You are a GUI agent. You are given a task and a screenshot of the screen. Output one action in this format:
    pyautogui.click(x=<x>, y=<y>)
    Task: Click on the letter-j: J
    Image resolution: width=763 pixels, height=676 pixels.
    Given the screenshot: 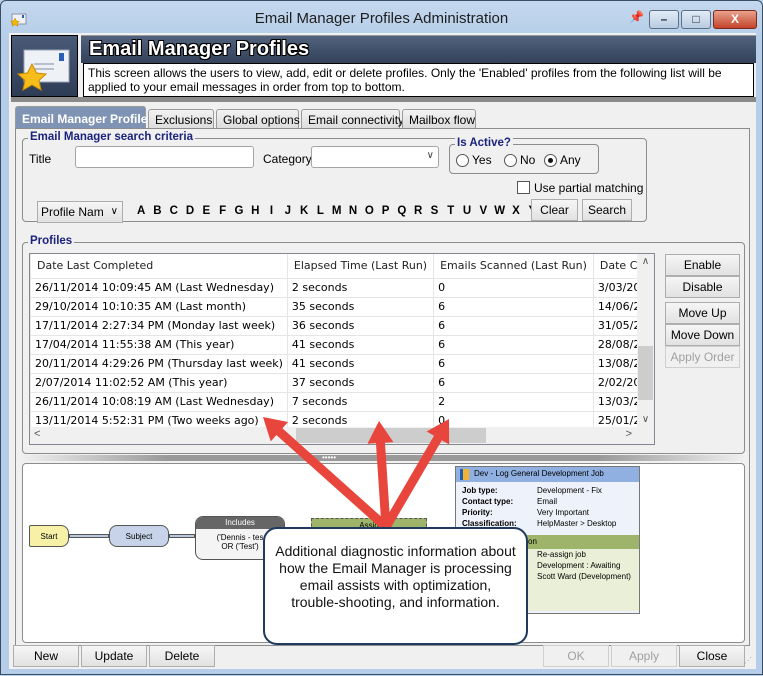 What is the action you would take?
    pyautogui.click(x=288, y=211)
    